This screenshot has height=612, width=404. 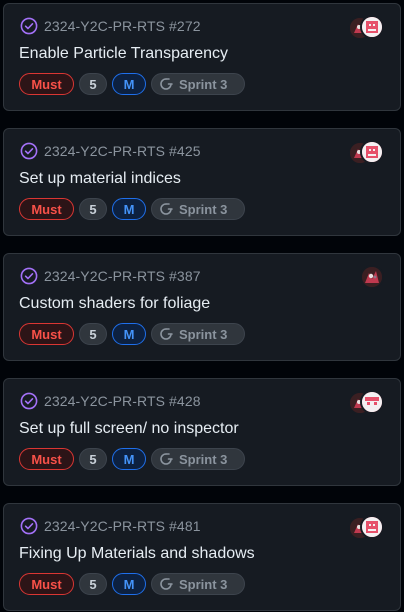 I want to click on issue-title: Custom shaders for foliage, so click(x=114, y=304).